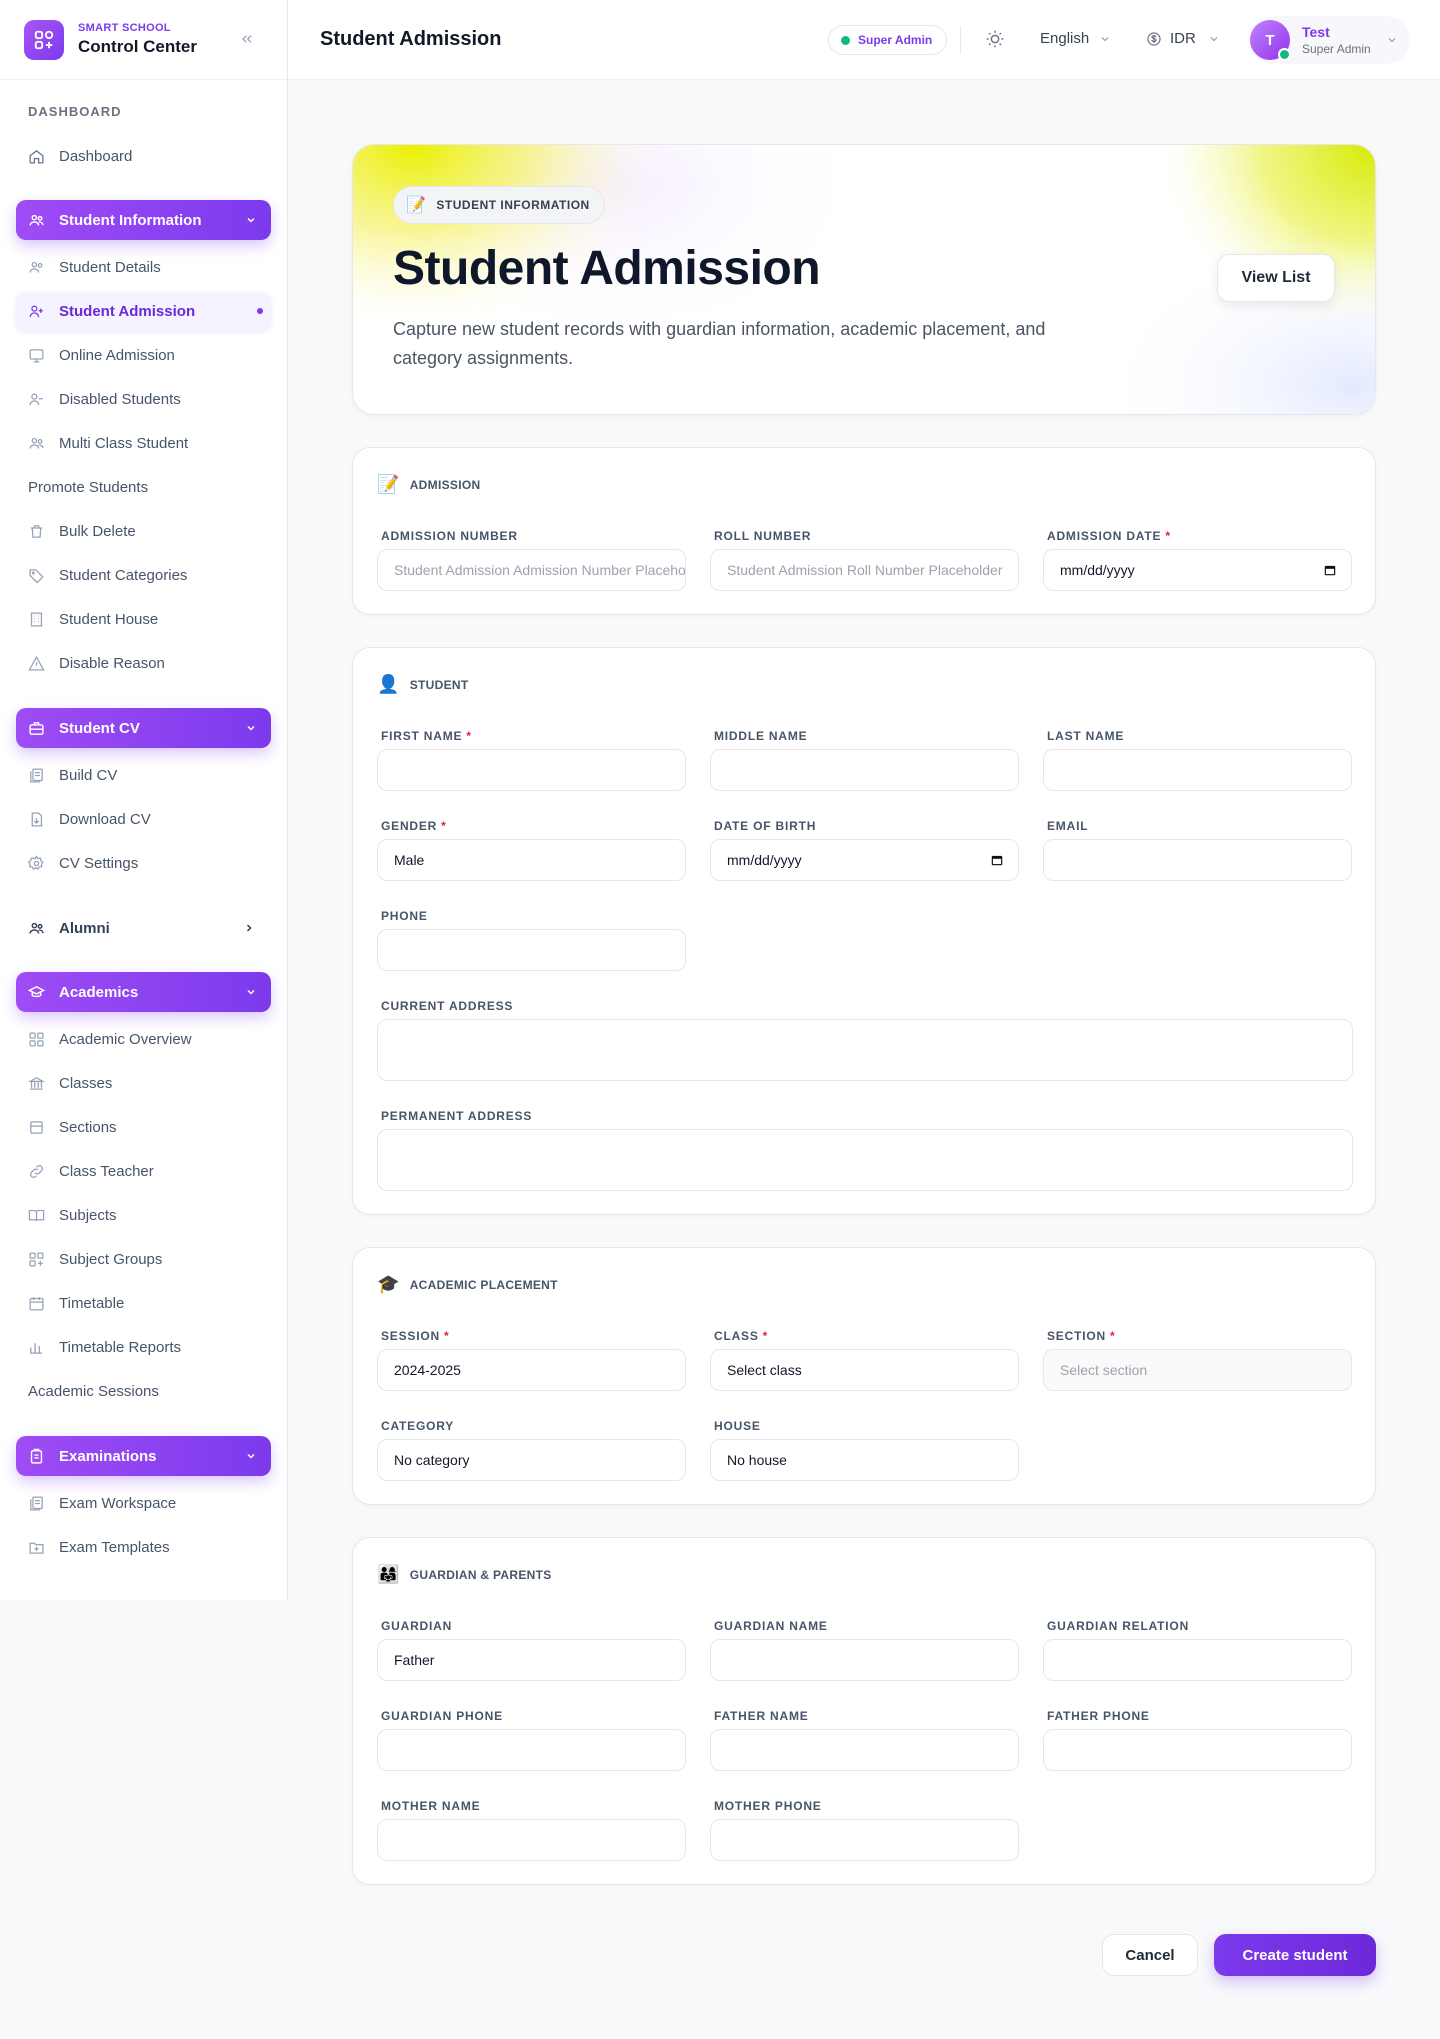  What do you see at coordinates (143, 355) in the screenshot?
I see `sidebar-item-online-admission: Online Admission` at bounding box center [143, 355].